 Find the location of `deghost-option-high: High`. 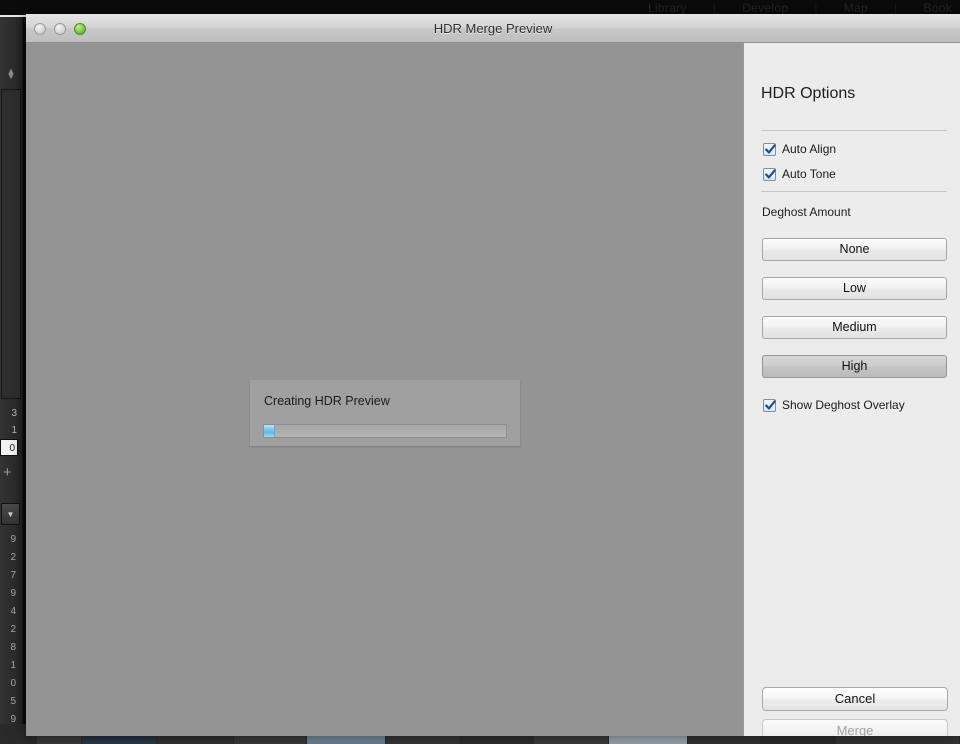

deghost-option-high: High is located at coordinates (854, 366).